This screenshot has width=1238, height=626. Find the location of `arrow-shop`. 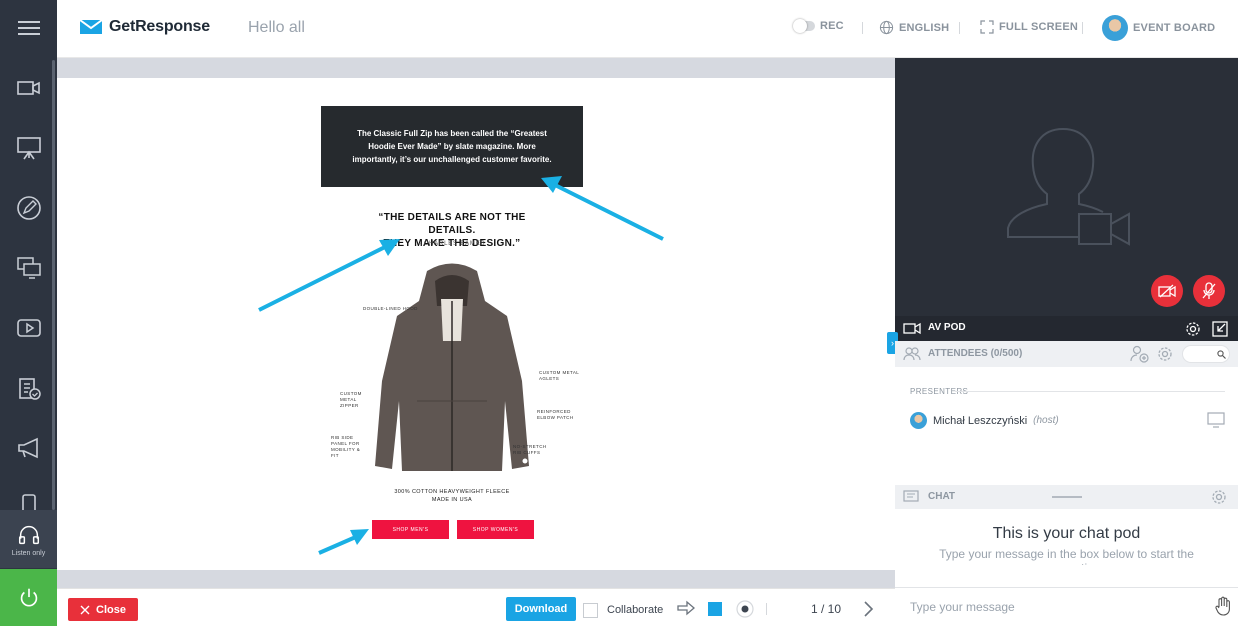

arrow-shop is located at coordinates (338, 544).